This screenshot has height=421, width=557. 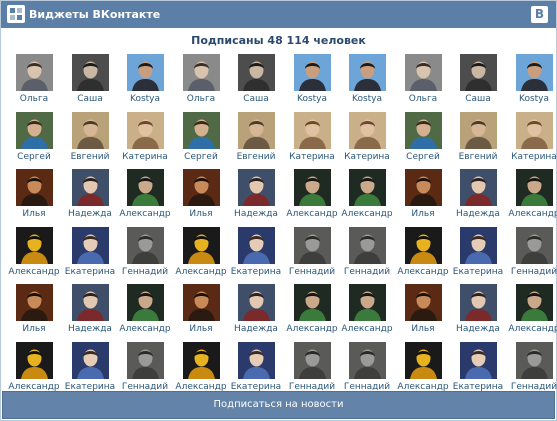 What do you see at coordinates (256, 272) in the screenshot?
I see `subscriber-name: Екатерина` at bounding box center [256, 272].